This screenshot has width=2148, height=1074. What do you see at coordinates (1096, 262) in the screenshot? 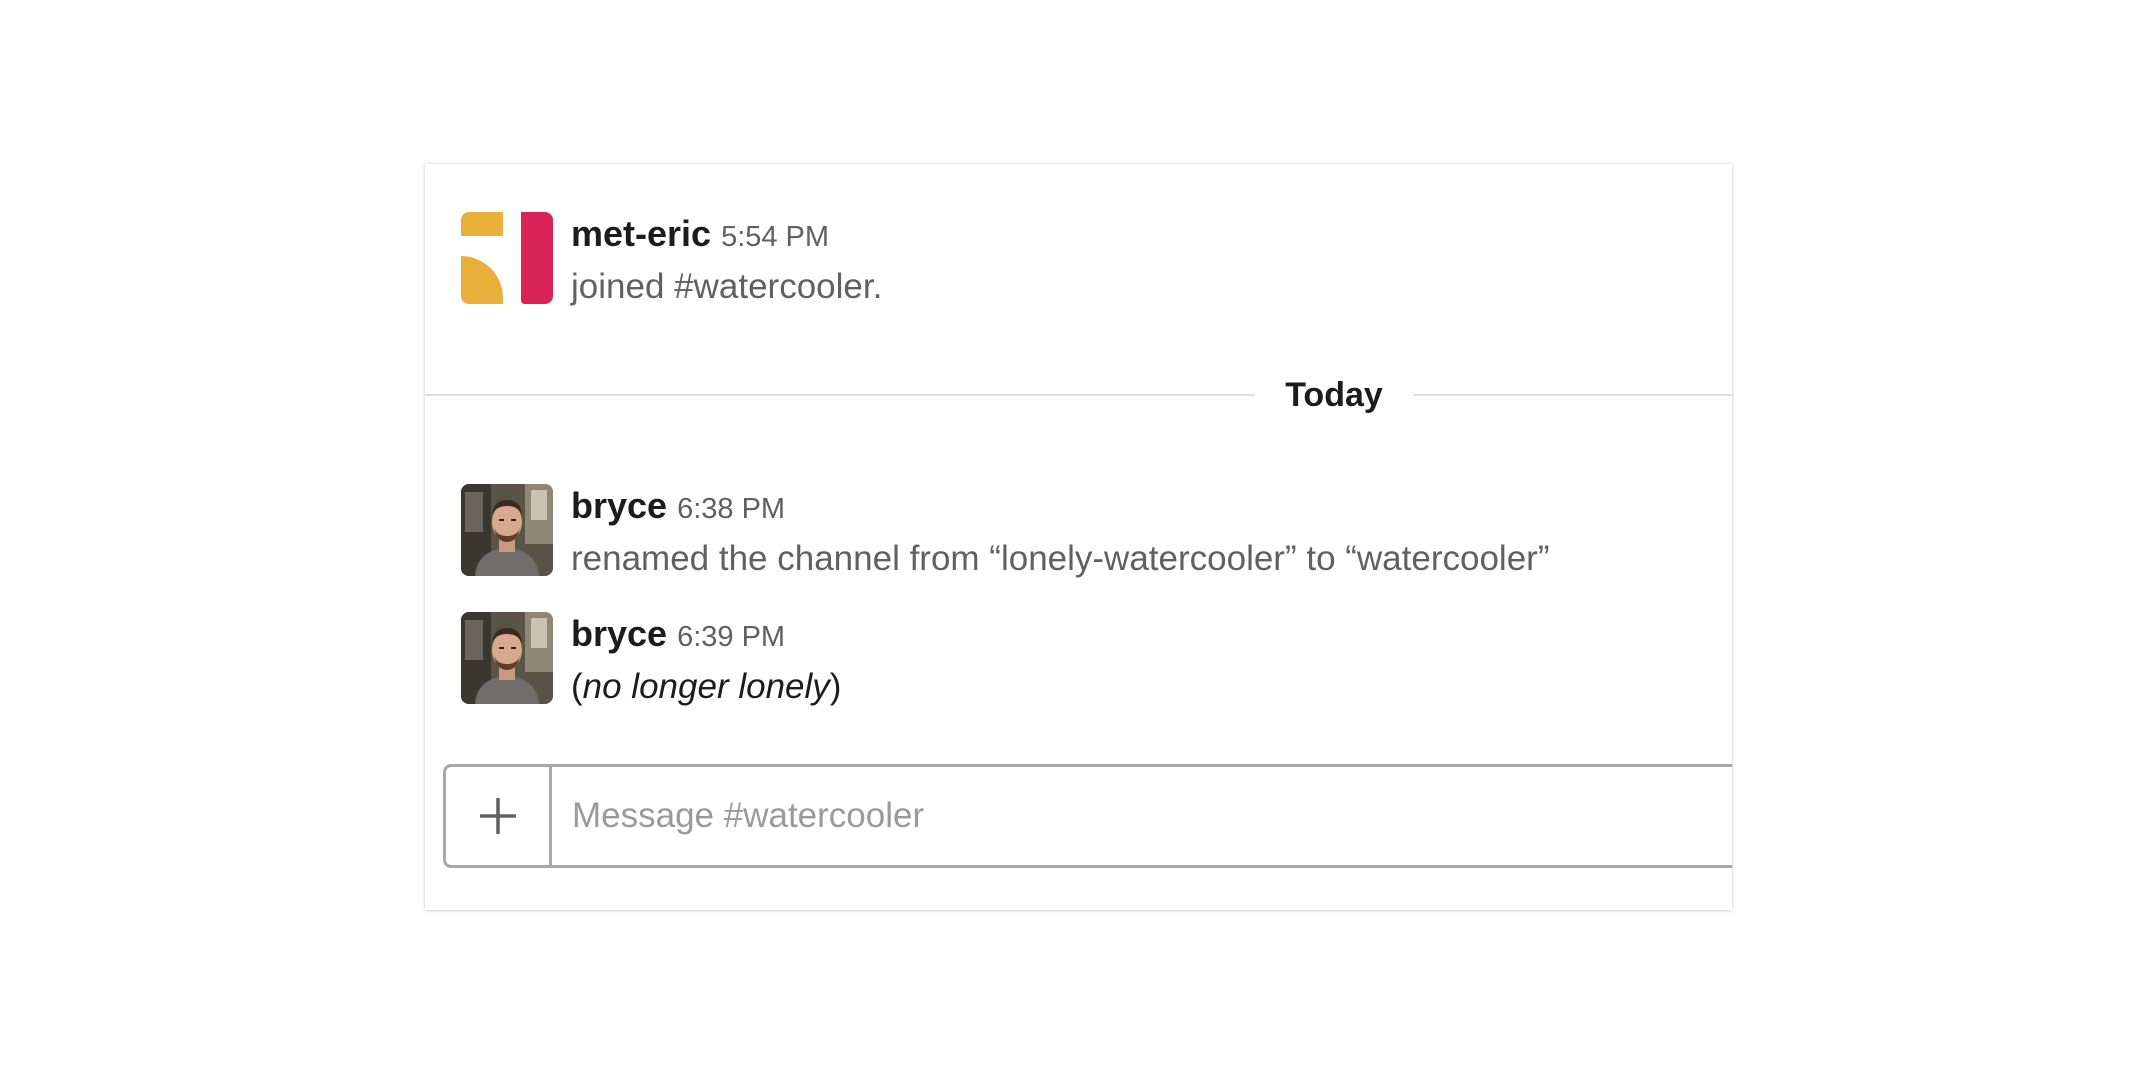
I see `message-item: met-eric 5:54 PM joined #watercooler.` at bounding box center [1096, 262].